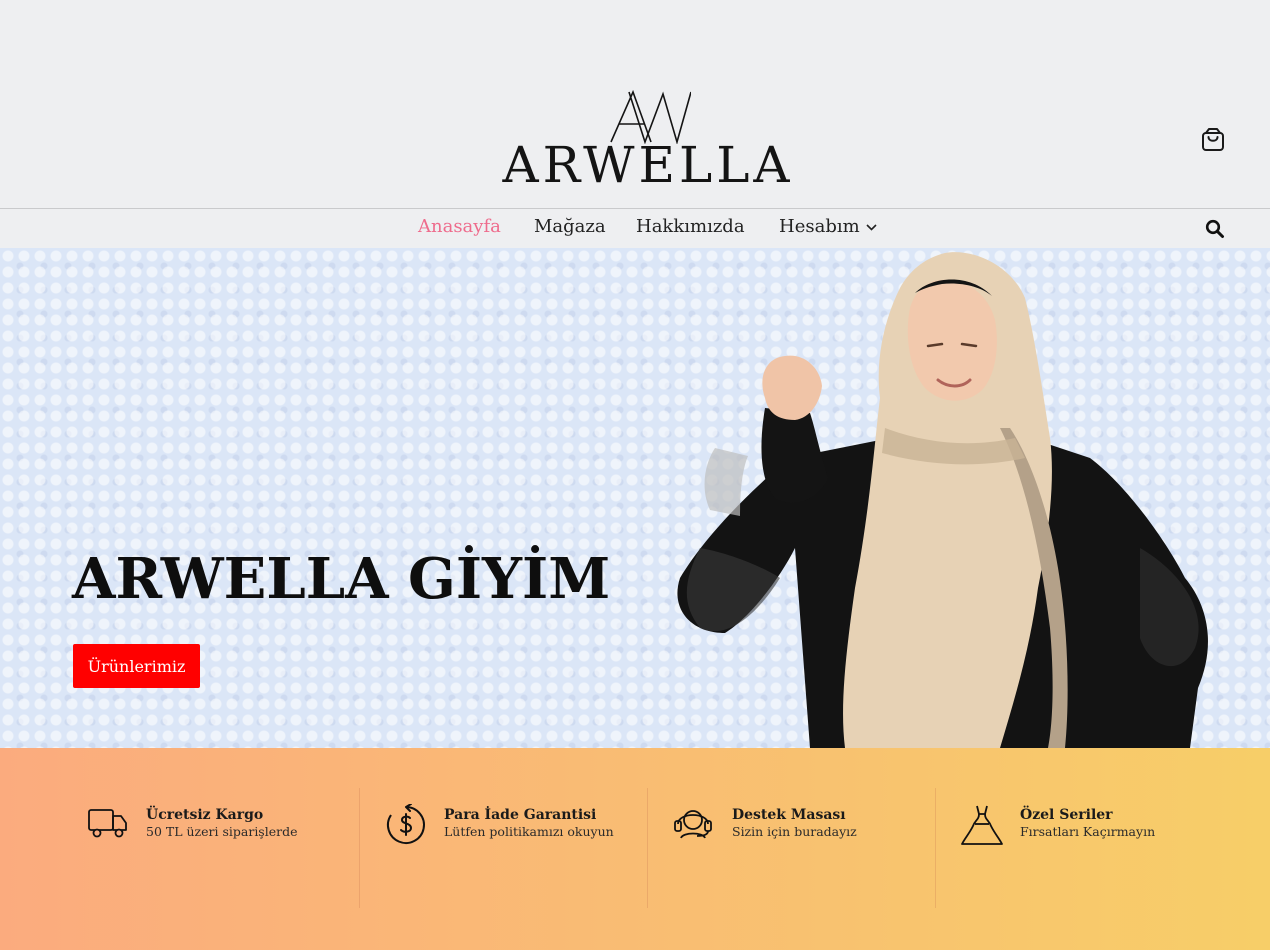 Image resolution: width=1270 pixels, height=950 pixels. What do you see at coordinates (789, 815) in the screenshot?
I see `feature-title: Destek Masası` at bounding box center [789, 815].